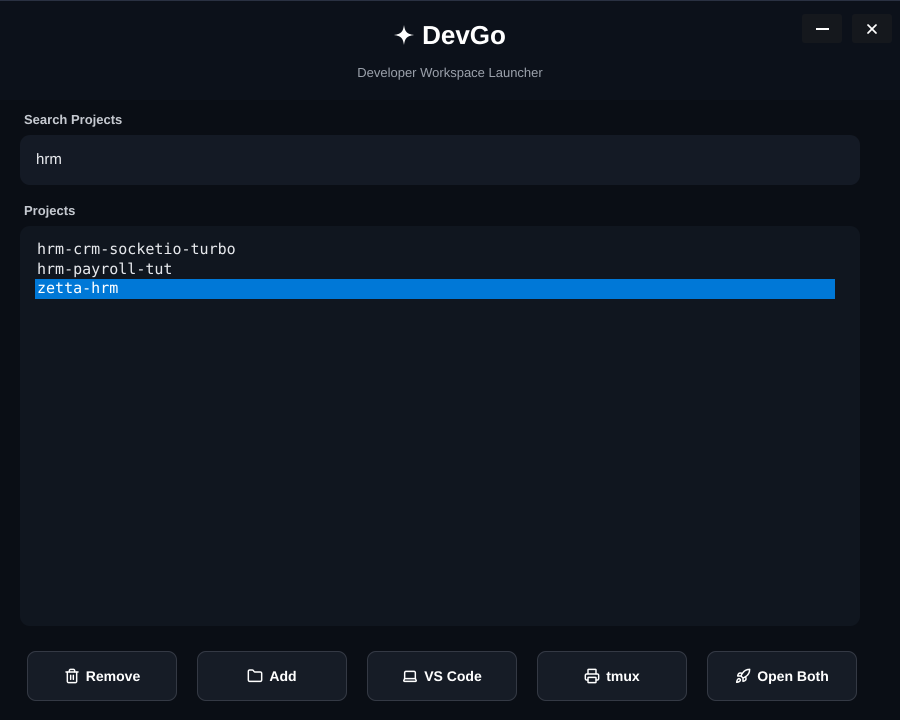 The width and height of the screenshot is (900, 720). What do you see at coordinates (442, 676) in the screenshot?
I see `action-button: VS Code` at bounding box center [442, 676].